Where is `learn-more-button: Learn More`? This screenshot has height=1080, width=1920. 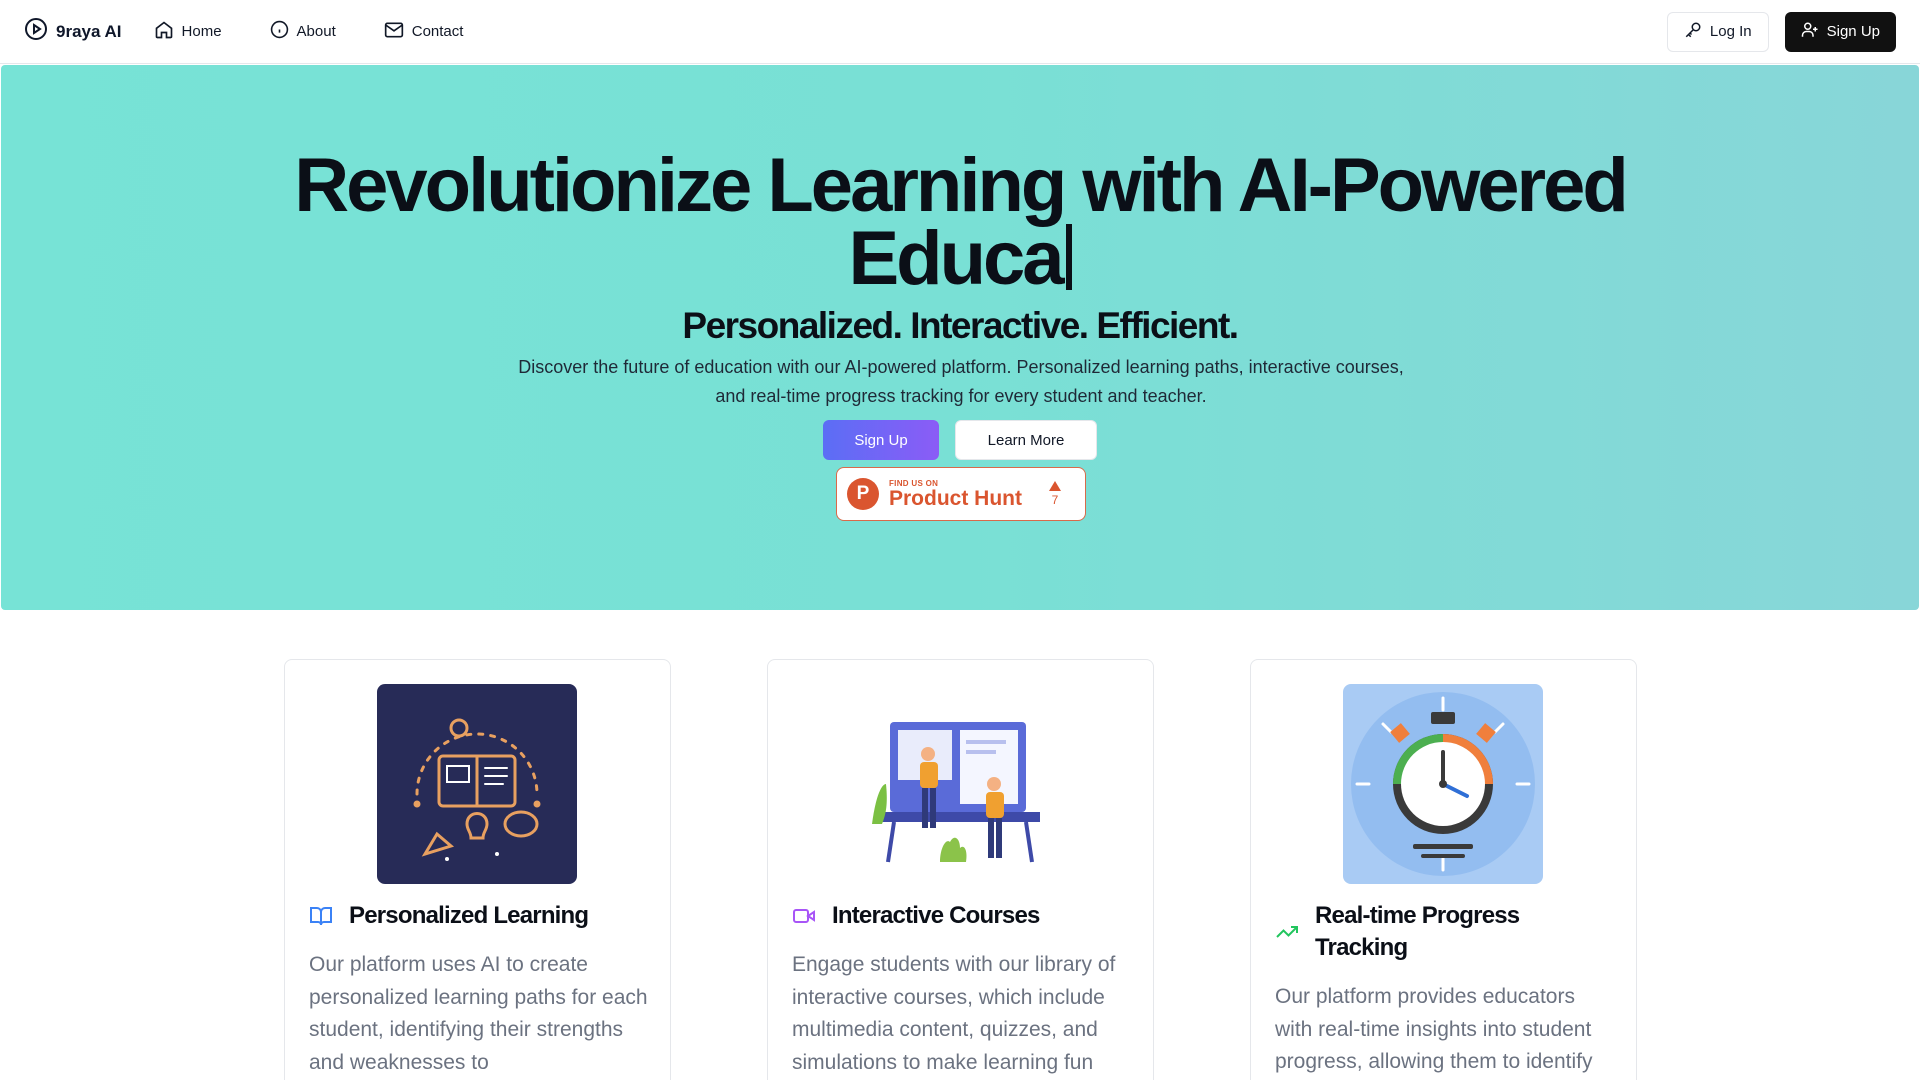 learn-more-button: Learn More is located at coordinates (1026, 440).